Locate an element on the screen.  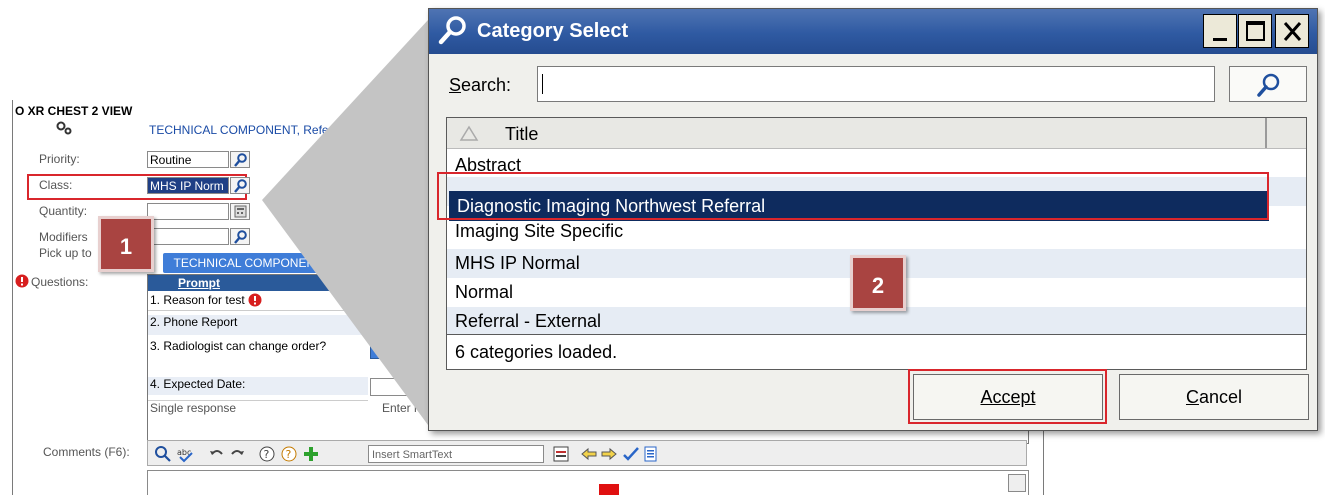
column-separator is located at coordinates (1266, 133).